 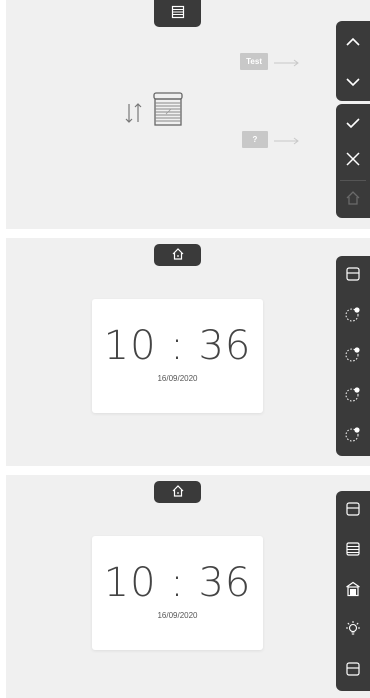 What do you see at coordinates (255, 139) in the screenshot?
I see `hint-tag-question: ?` at bounding box center [255, 139].